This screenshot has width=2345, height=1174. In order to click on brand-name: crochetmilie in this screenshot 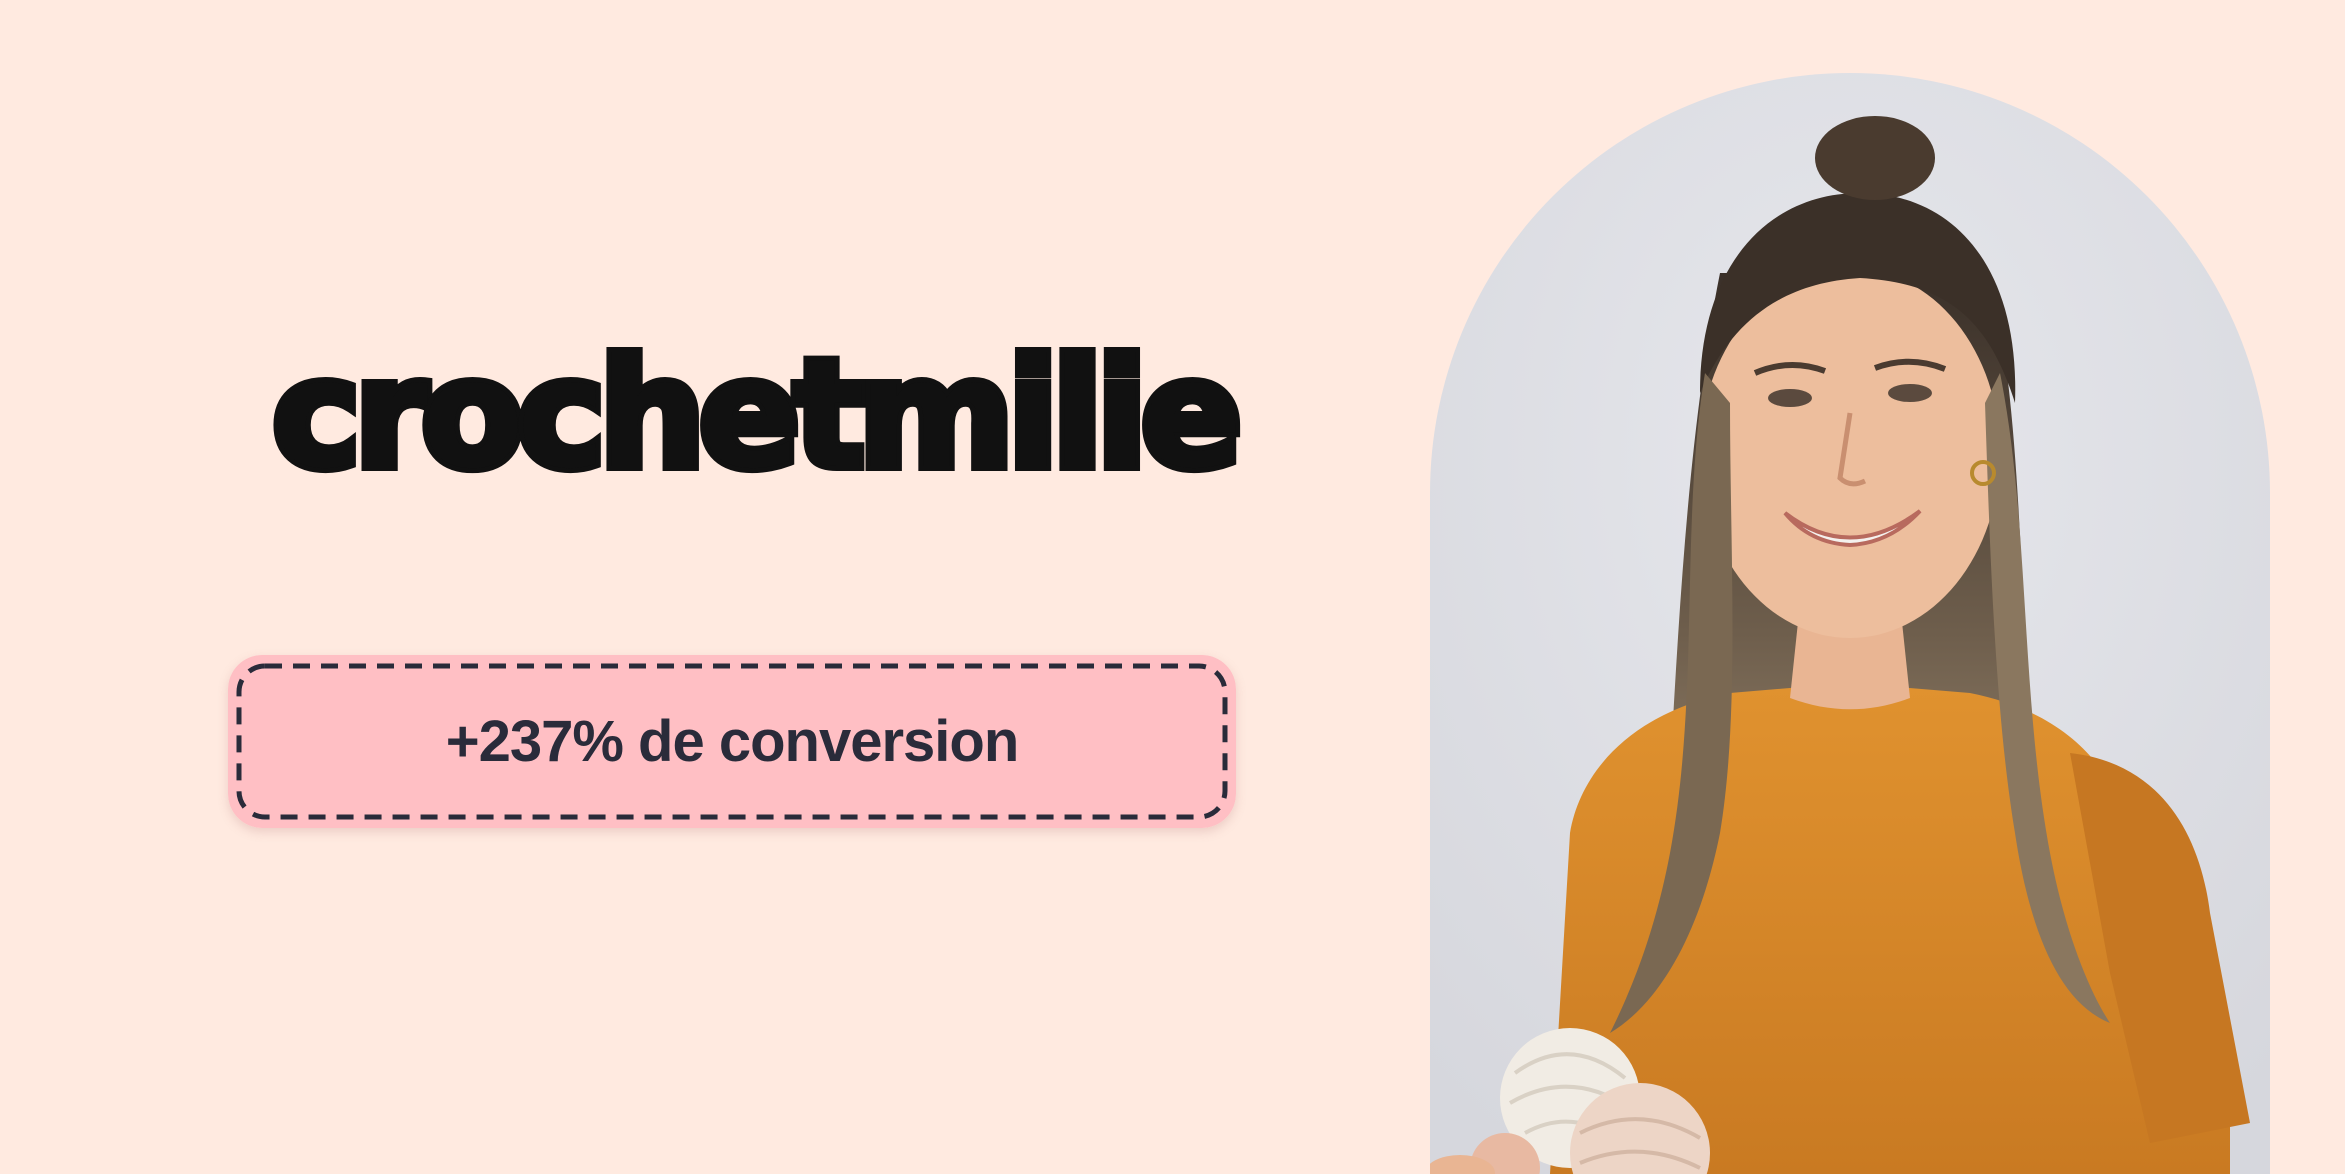, I will do `click(757, 415)`.